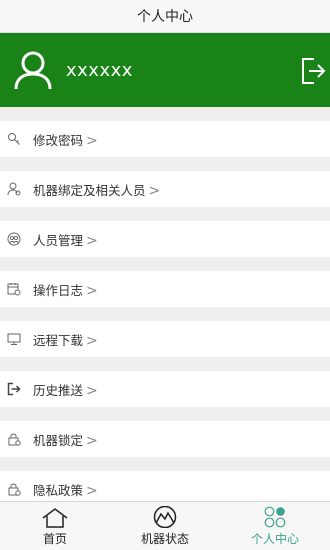 This screenshot has width=330, height=550. I want to click on top-title-bar: 个人中心, so click(165, 16).